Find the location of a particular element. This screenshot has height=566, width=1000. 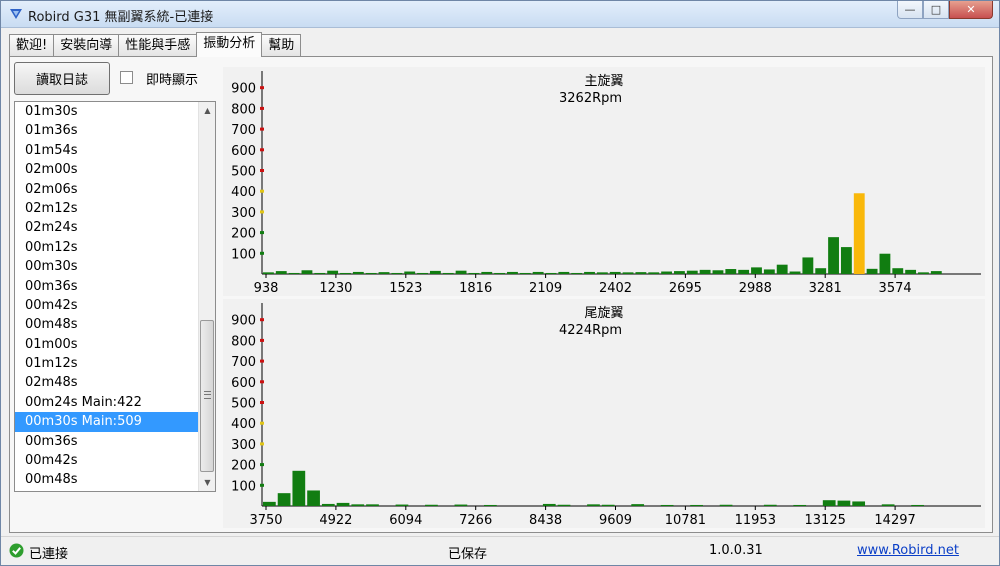

tab-setup-wizard: 安裝向導 is located at coordinates (86, 45).